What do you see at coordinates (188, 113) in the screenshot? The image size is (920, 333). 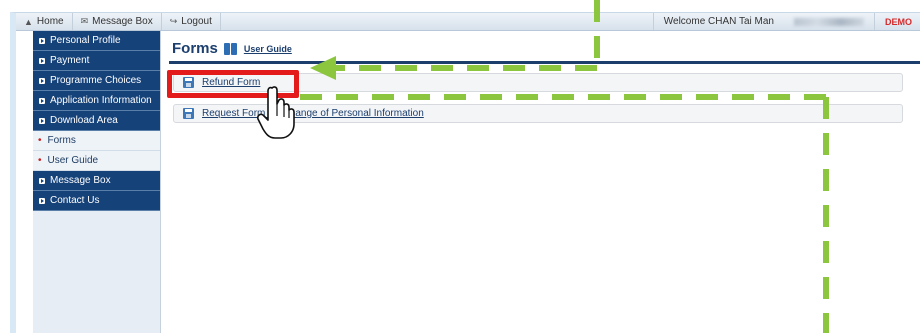 I see `floppy-disk-icon` at bounding box center [188, 113].